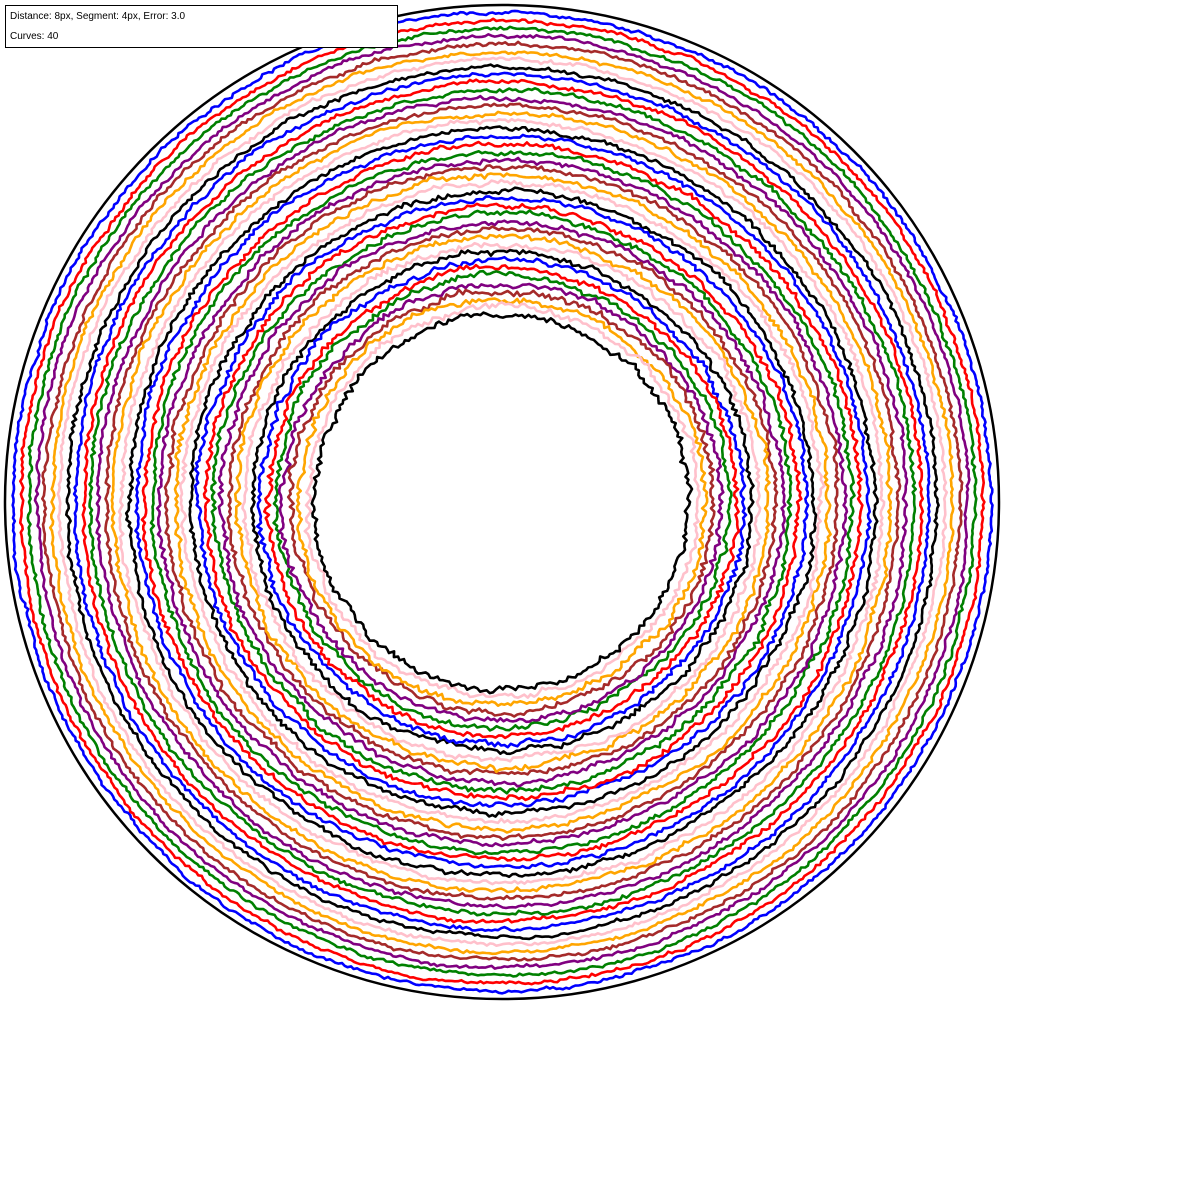 The width and height of the screenshot is (1200, 1200). What do you see at coordinates (34, 36) in the screenshot?
I see `curve-count-readout: Curves: 40` at bounding box center [34, 36].